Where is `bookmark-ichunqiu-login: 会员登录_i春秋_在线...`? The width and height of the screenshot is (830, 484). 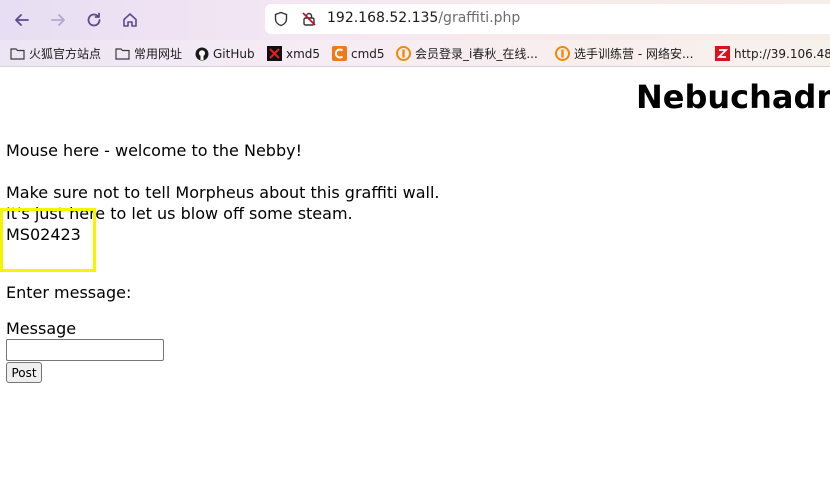
bookmark-ichunqiu-login: 会员登录_i春秋_在线... is located at coordinates (467, 53).